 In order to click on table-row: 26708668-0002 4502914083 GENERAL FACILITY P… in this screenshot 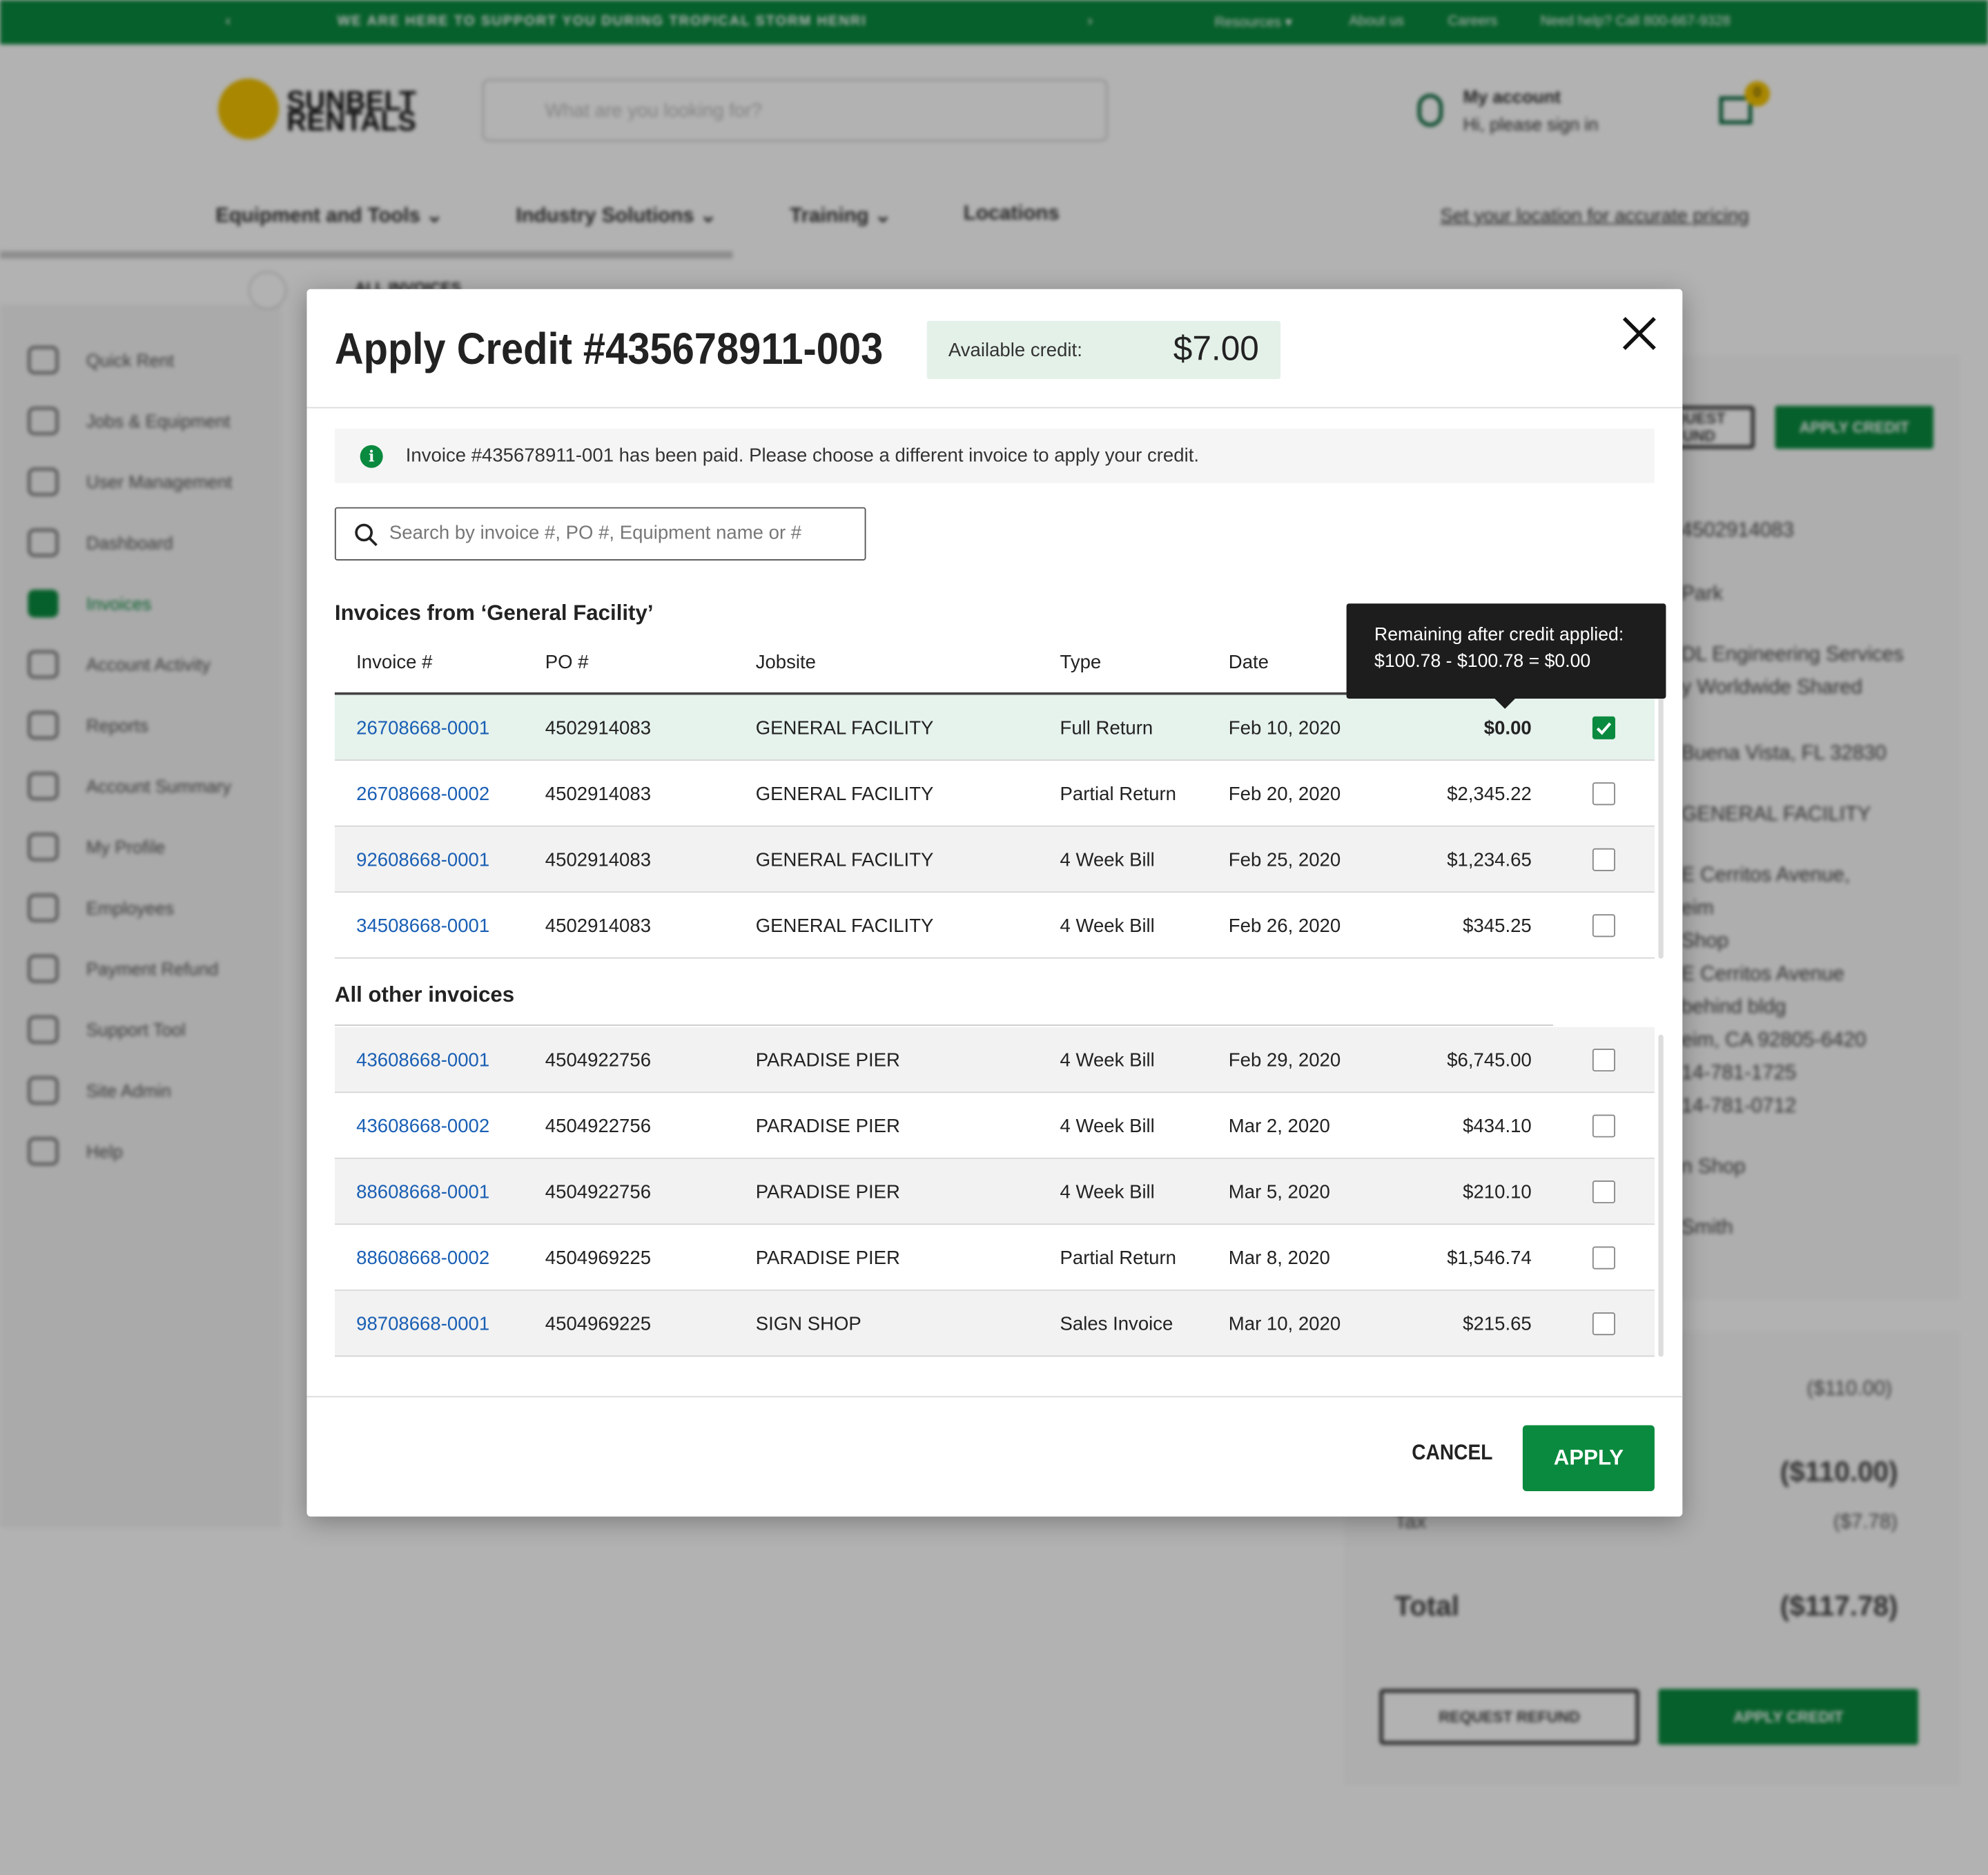, I will do `click(994, 794)`.